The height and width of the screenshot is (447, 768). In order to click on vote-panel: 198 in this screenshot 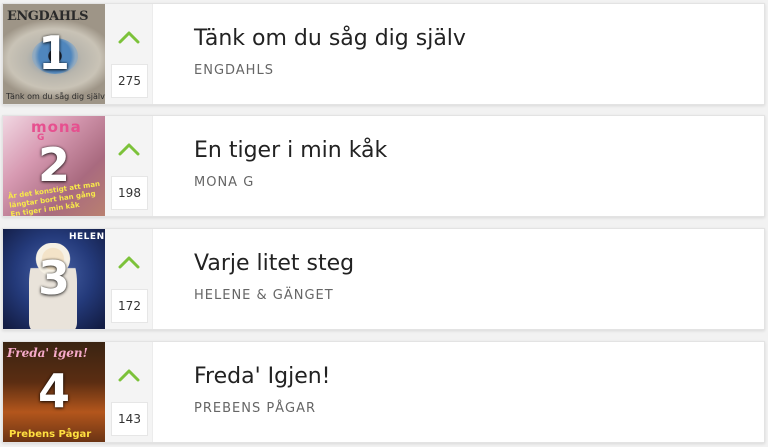, I will do `click(129, 166)`.